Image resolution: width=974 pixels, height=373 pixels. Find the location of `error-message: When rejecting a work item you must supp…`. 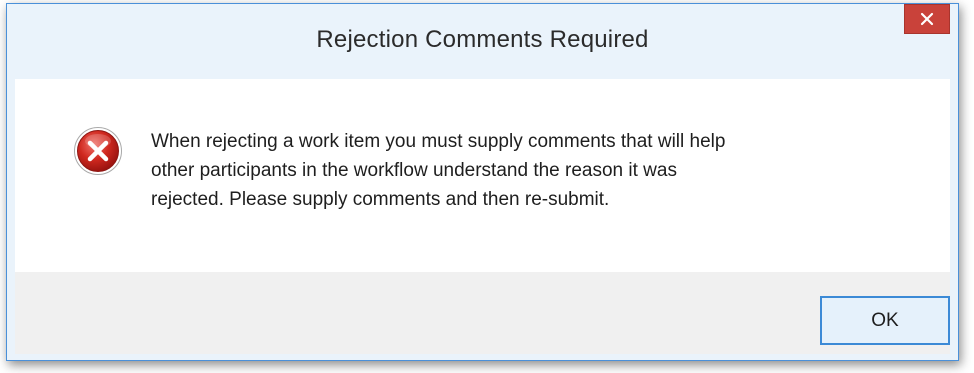

error-message: When rejecting a work item you must supp… is located at coordinates (438, 170).